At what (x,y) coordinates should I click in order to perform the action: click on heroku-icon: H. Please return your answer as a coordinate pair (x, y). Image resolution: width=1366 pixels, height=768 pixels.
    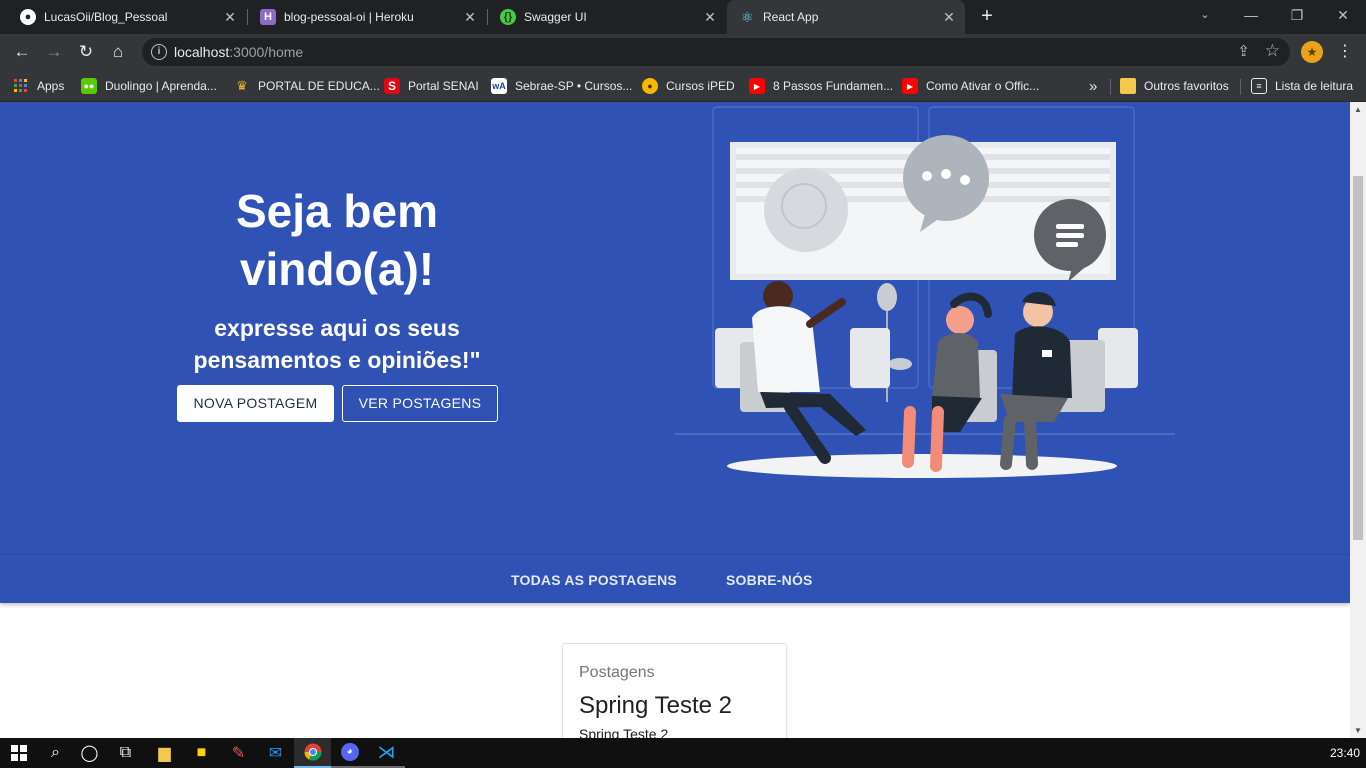
    Looking at the image, I should click on (268, 17).